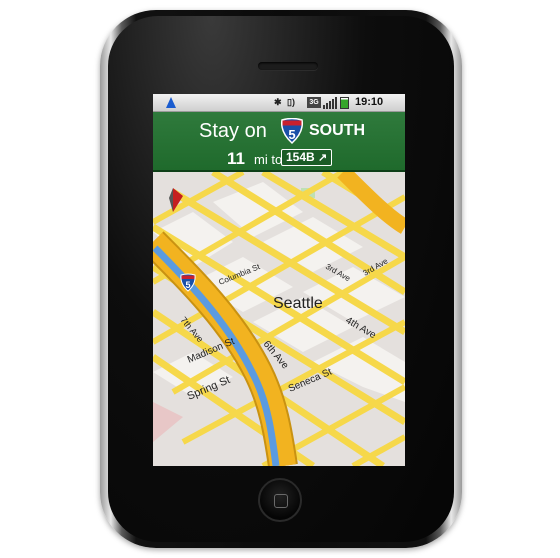 This screenshot has width=560, height=558. Describe the element at coordinates (344, 103) in the screenshot. I see `battery-icon` at that location.